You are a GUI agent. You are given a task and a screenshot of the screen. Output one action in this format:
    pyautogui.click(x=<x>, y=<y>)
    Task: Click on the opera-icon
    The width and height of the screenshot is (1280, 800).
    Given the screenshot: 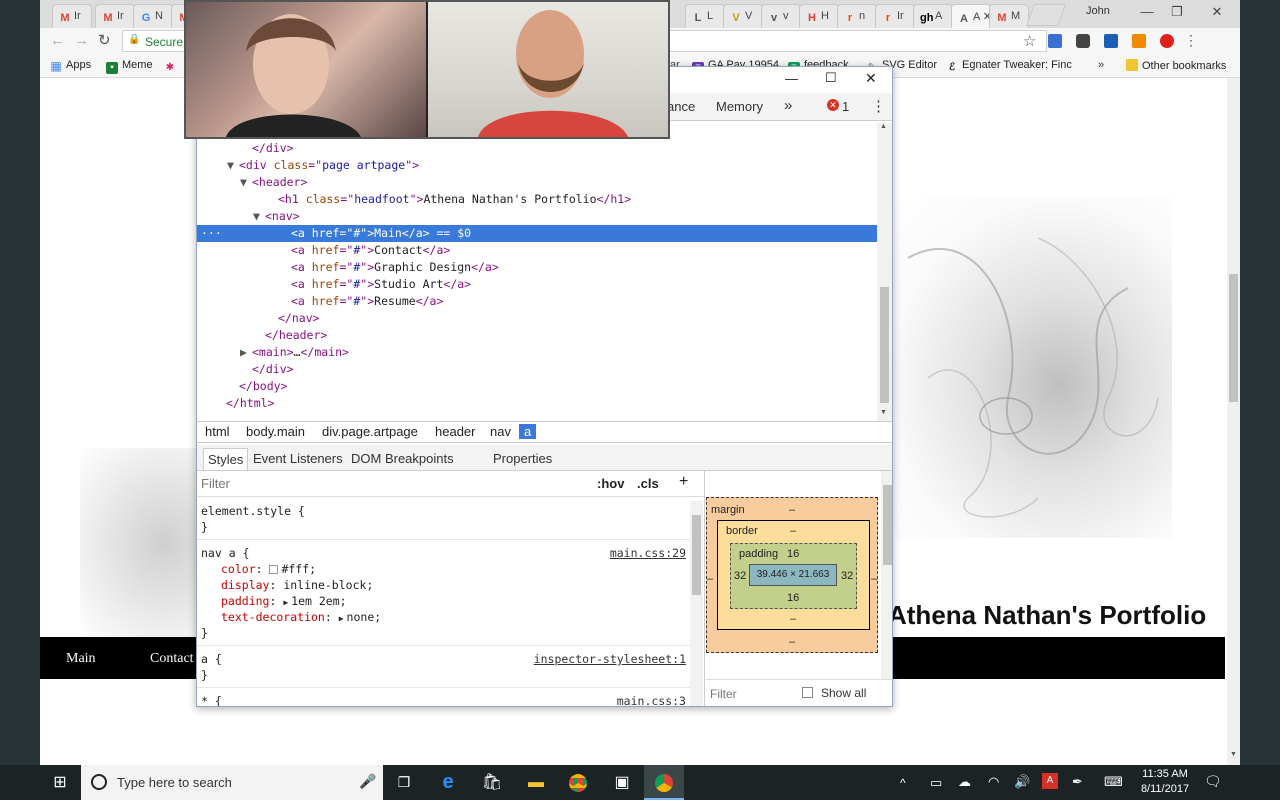 What is the action you would take?
    pyautogui.click(x=1167, y=41)
    